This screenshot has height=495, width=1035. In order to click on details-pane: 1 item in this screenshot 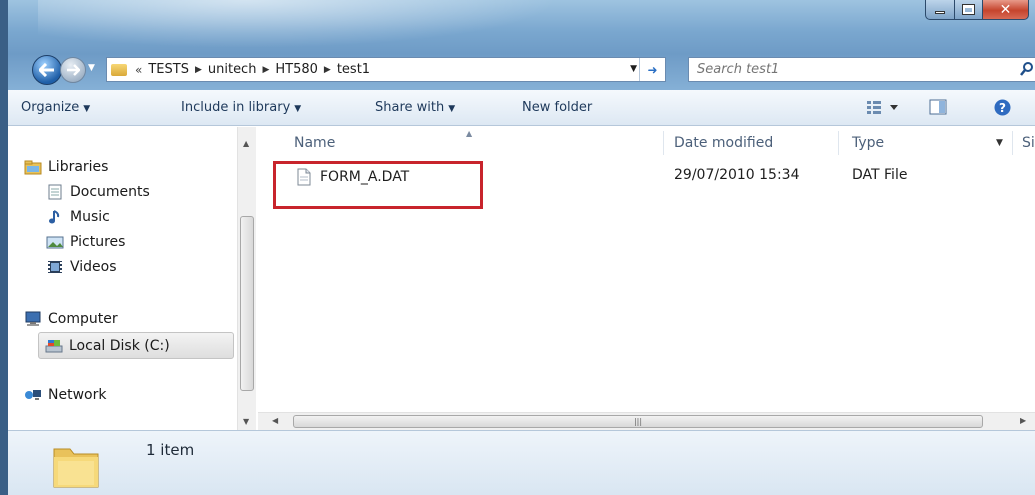, I will do `click(521, 462)`.